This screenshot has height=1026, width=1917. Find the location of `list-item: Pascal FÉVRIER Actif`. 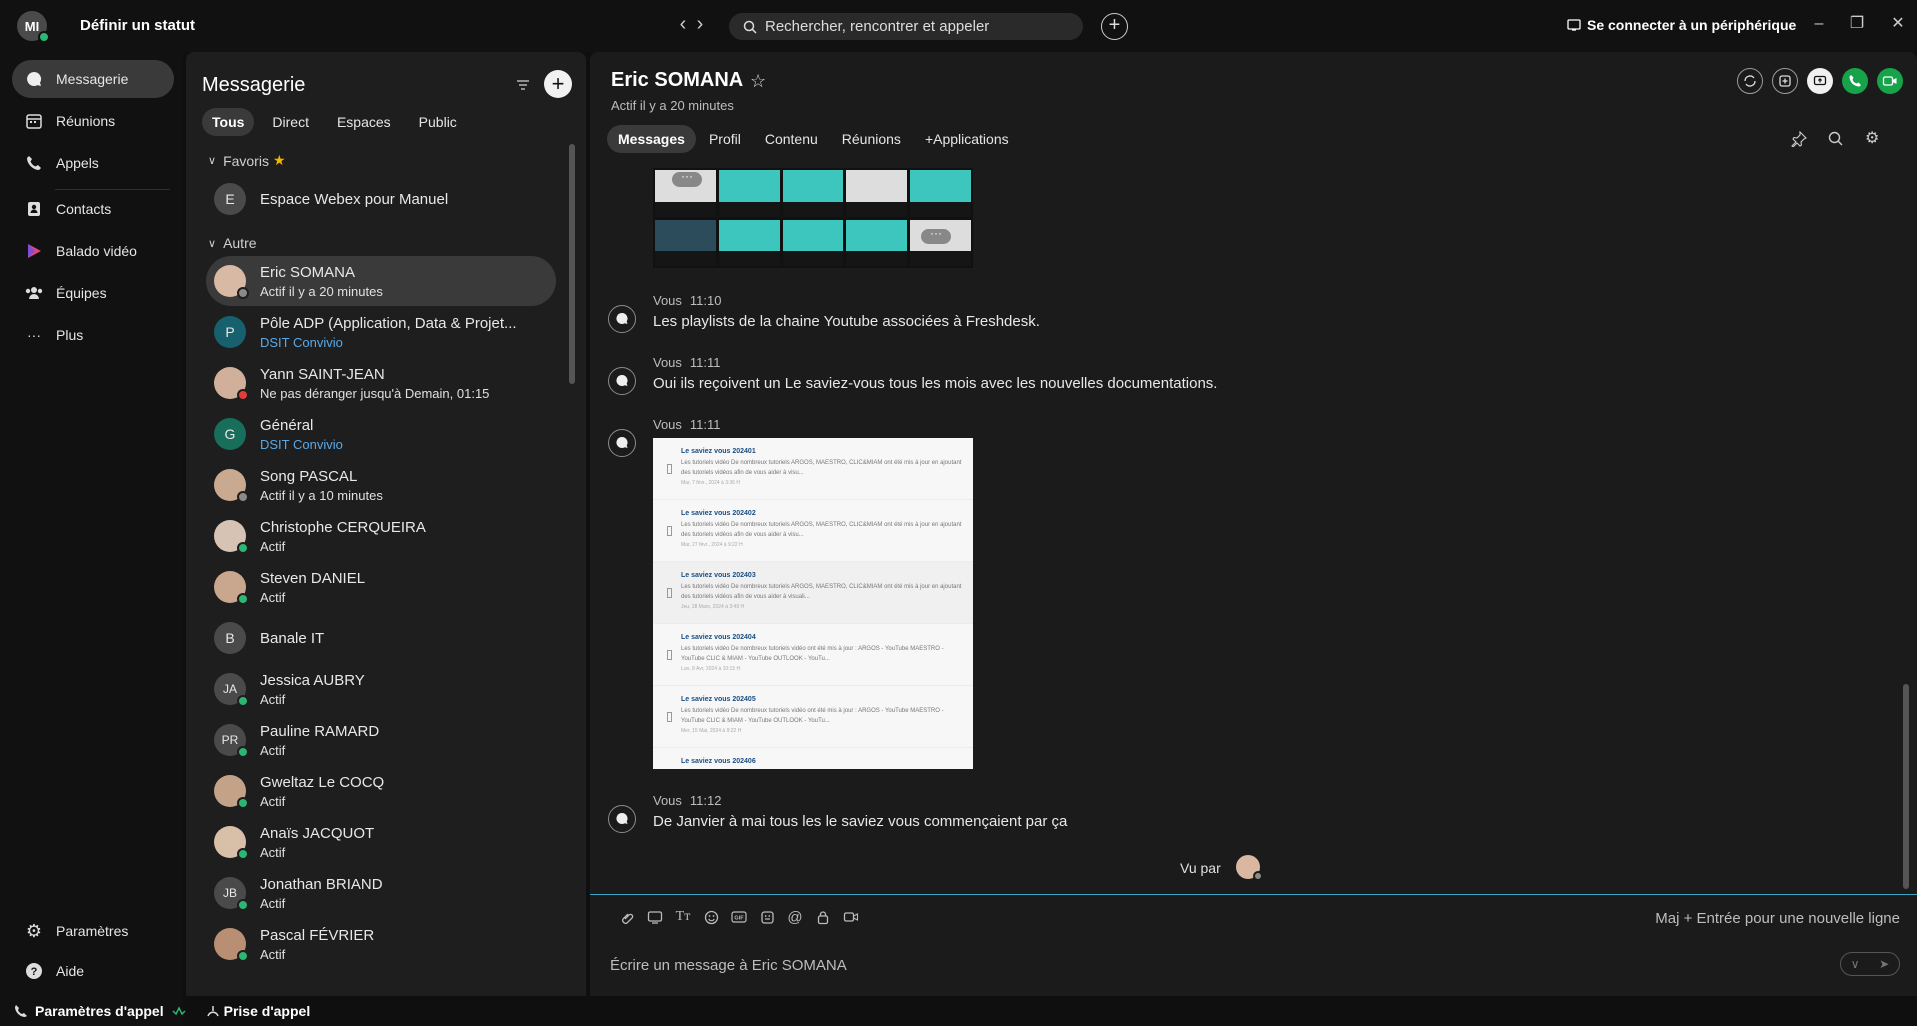

list-item: Pascal FÉVRIER Actif is located at coordinates (381, 944).